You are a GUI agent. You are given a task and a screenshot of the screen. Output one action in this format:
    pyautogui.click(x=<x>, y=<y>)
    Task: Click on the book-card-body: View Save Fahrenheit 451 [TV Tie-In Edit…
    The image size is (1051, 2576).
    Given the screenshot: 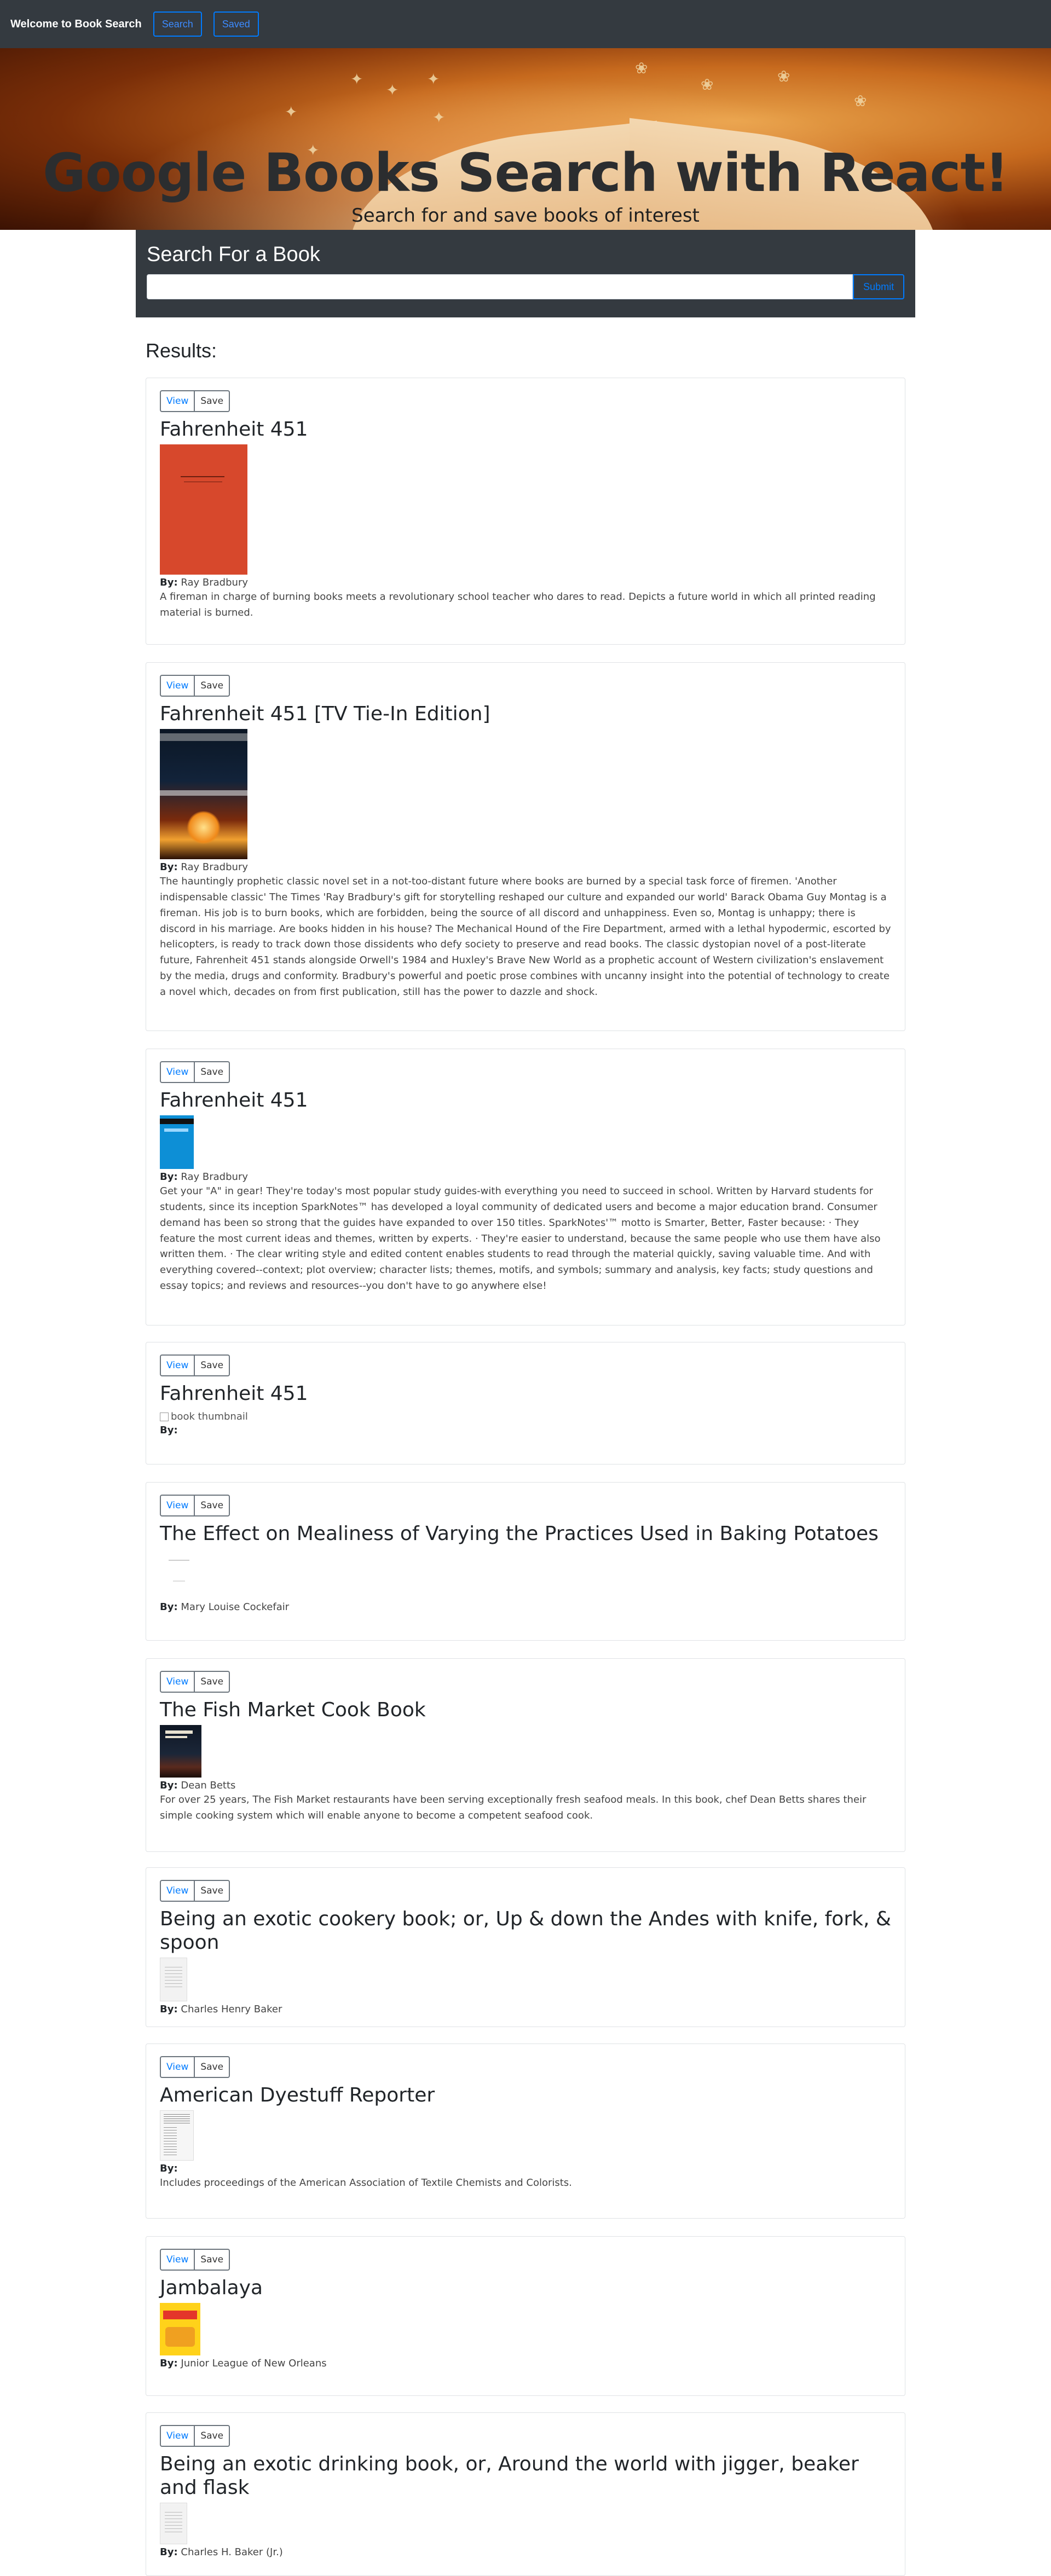 What is the action you would take?
    pyautogui.click(x=525, y=837)
    